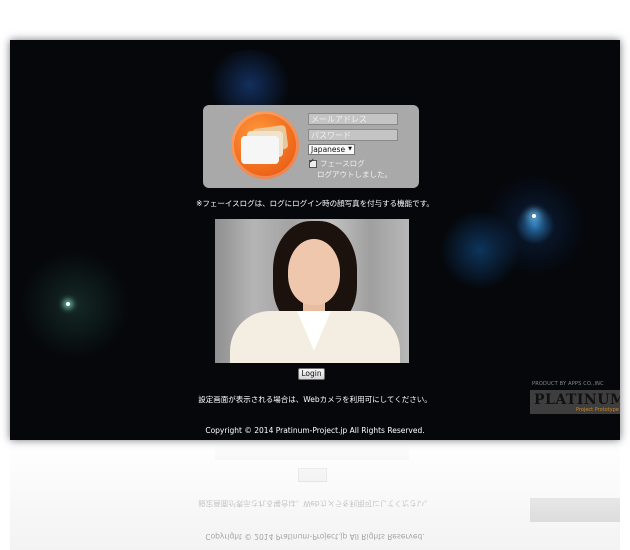  What do you see at coordinates (568, 384) in the screenshot?
I see `product-by-label: PRODUCT BY APPS CO.,INC` at bounding box center [568, 384].